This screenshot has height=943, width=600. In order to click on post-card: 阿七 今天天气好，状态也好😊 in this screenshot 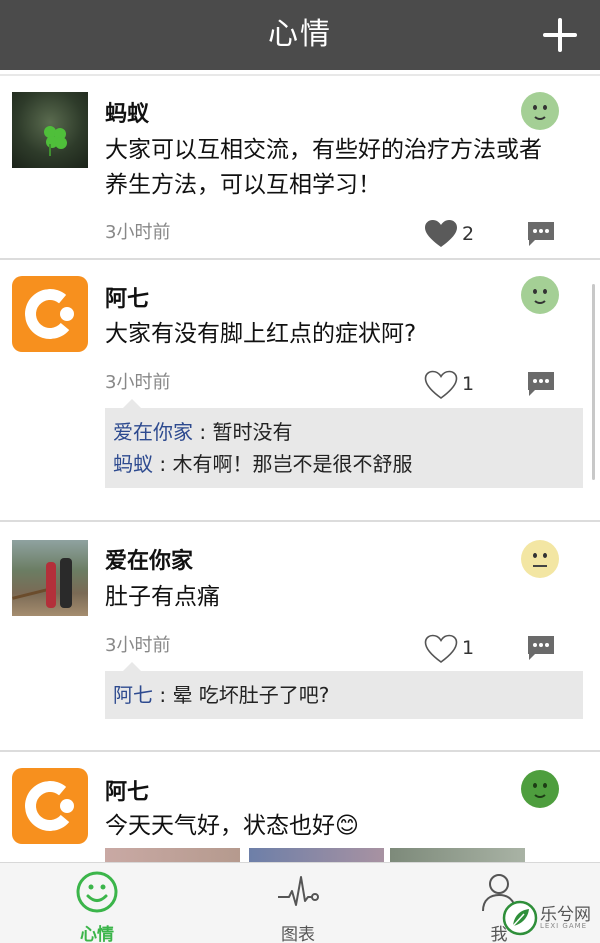, I will do `click(300, 807)`.